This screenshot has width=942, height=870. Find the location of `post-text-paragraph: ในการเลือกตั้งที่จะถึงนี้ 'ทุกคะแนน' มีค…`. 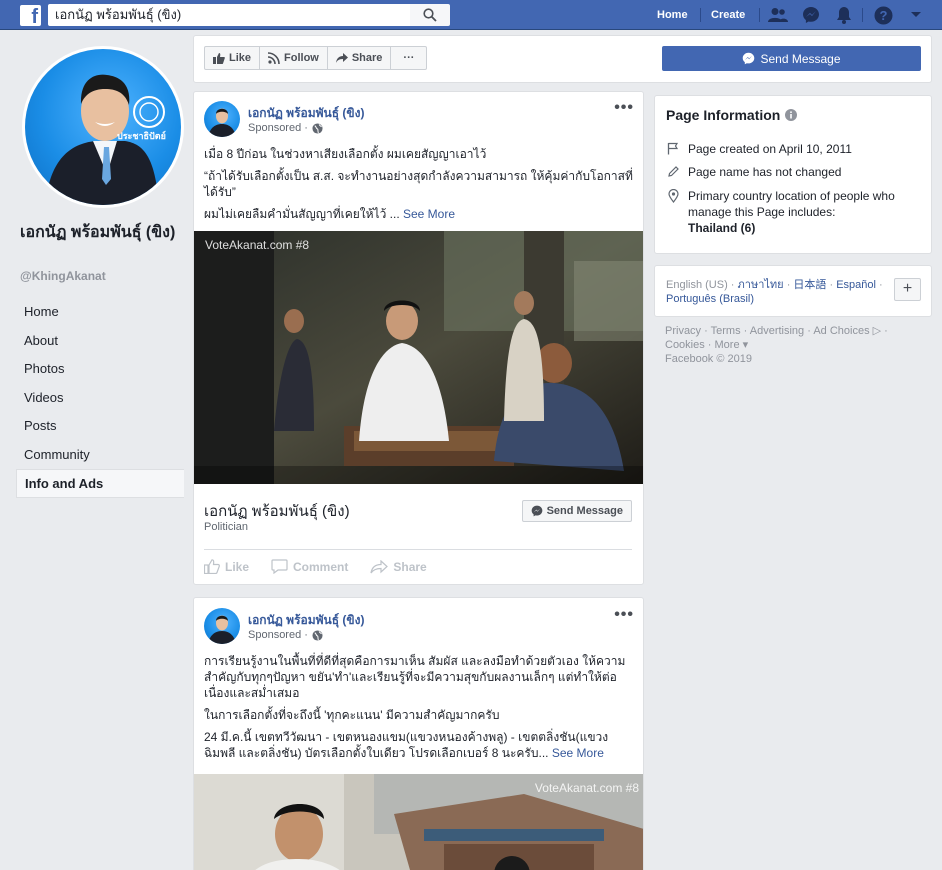

post-text-paragraph: ในการเลือกตั้งที่จะถึงนี้ 'ทุกคะแนน' มีค… is located at coordinates (352, 715).